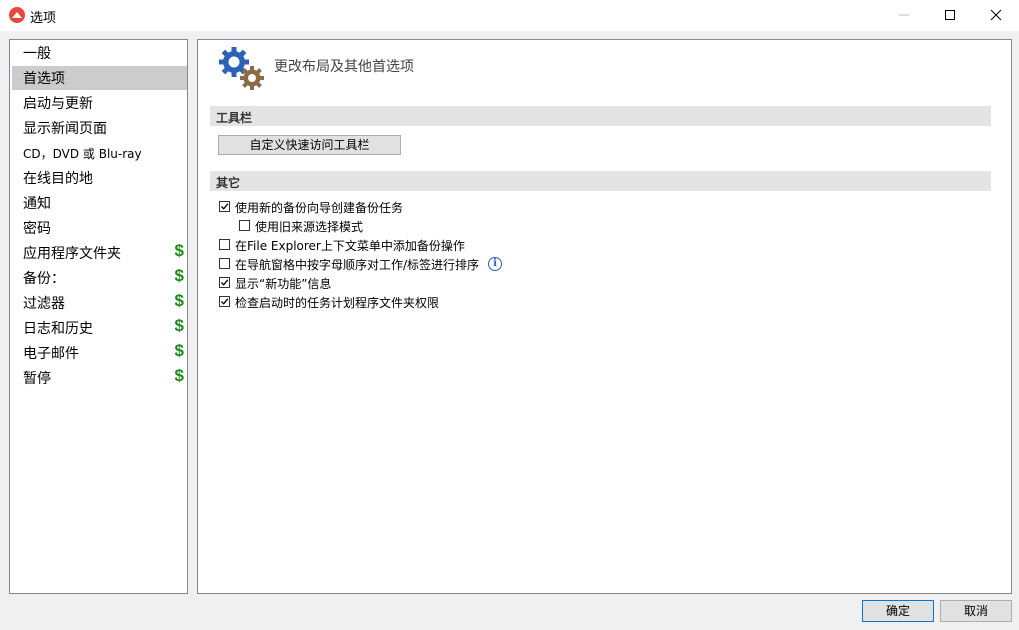  I want to click on sidebar-item-startup-updates: 启动与更新, so click(99, 103).